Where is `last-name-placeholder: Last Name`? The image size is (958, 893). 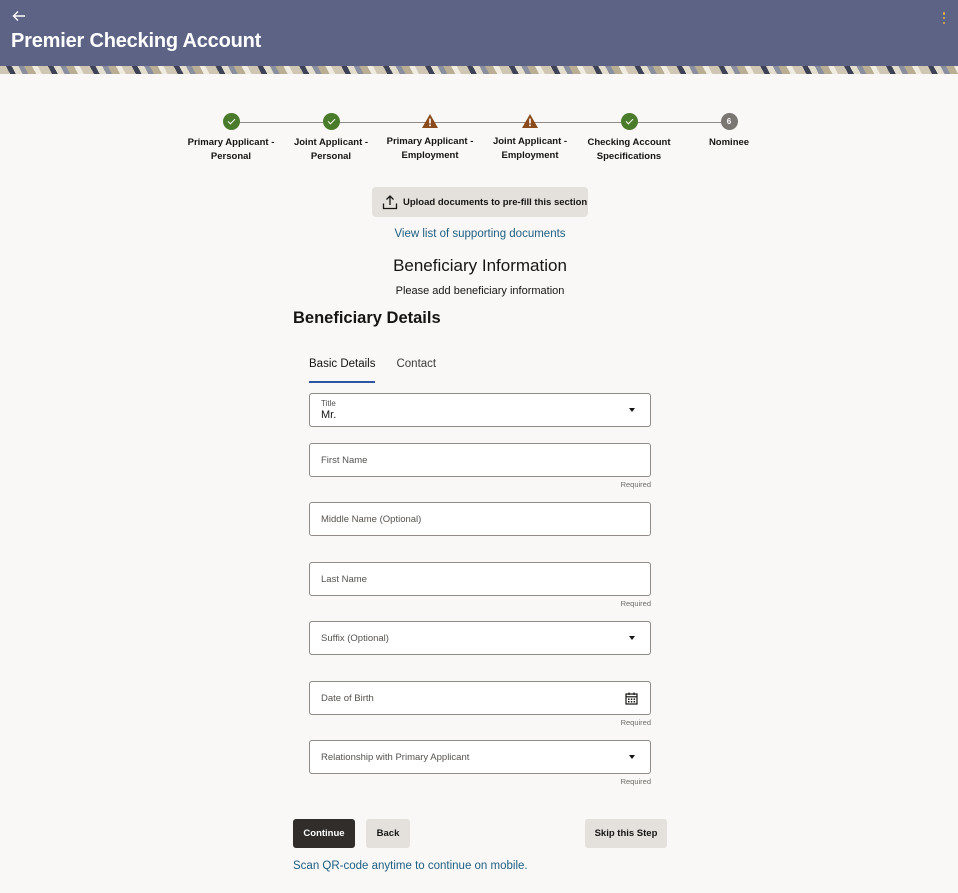 last-name-placeholder: Last Name is located at coordinates (344, 579).